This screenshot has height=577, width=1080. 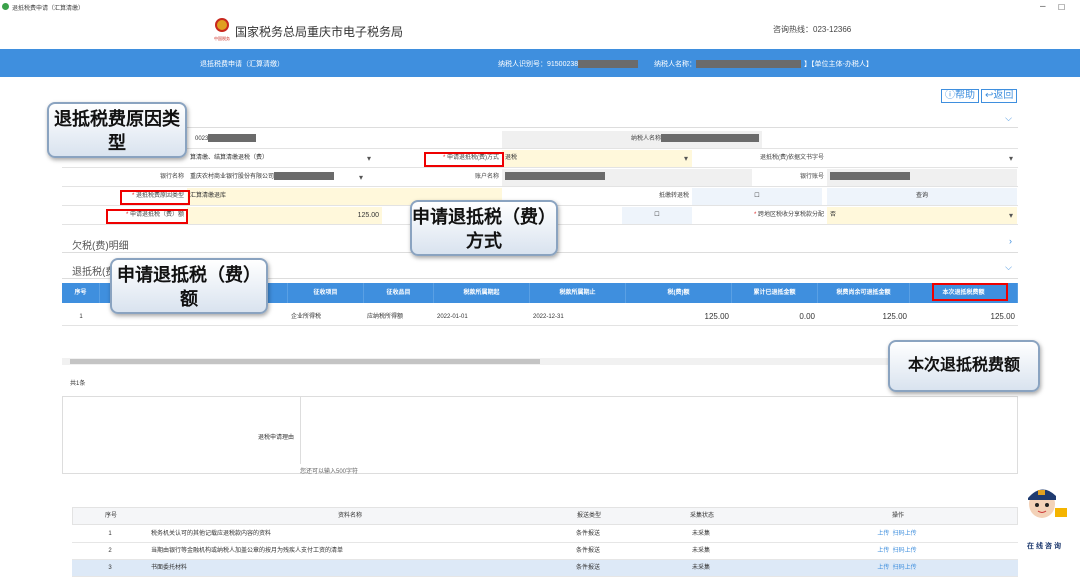 What do you see at coordinates (242, 64) in the screenshot?
I see `page-name: 退抵税费申请（汇算清缴）` at bounding box center [242, 64].